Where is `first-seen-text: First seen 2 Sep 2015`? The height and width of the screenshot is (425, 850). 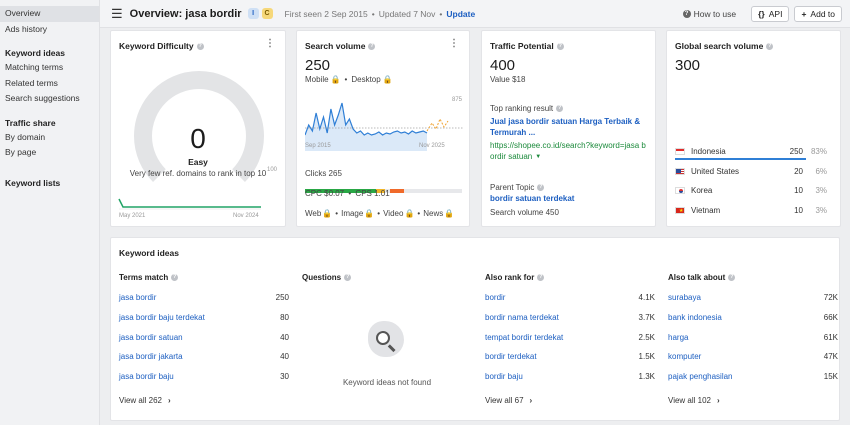
first-seen-text: First seen 2 Sep 2015 is located at coordinates (326, 13).